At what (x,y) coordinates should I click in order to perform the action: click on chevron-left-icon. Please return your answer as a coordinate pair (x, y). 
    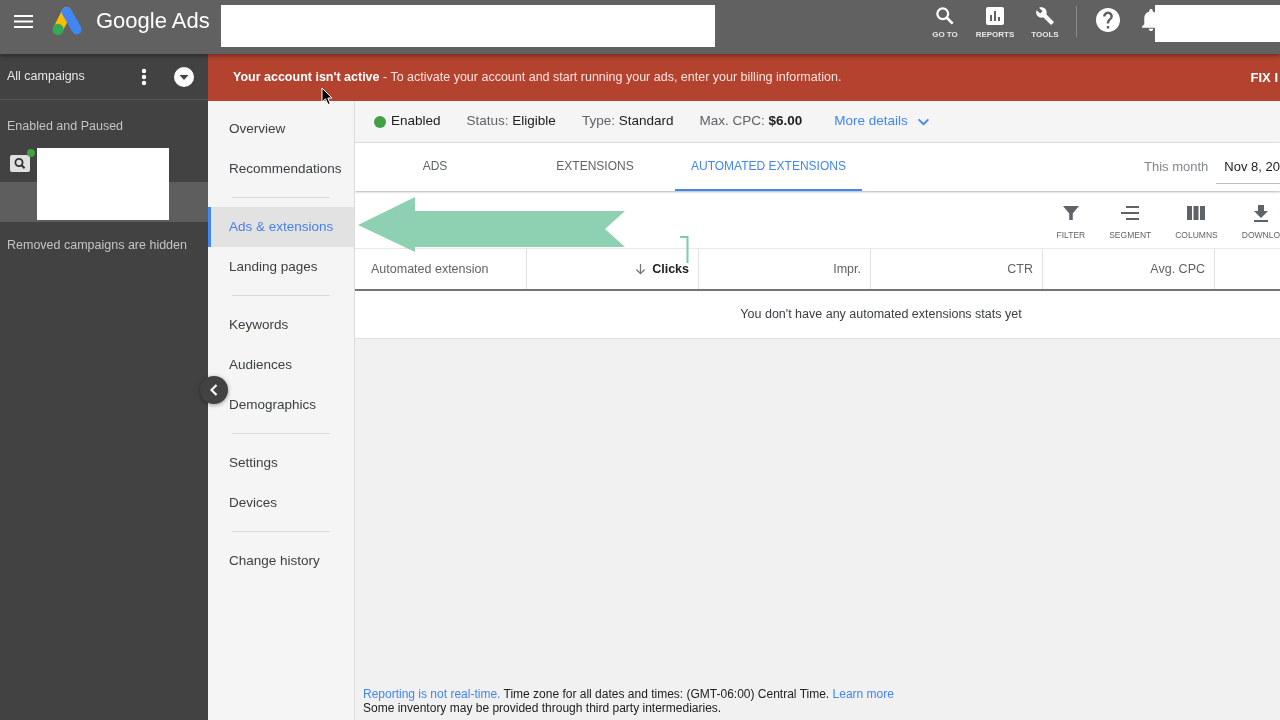
    Looking at the image, I should click on (214, 390).